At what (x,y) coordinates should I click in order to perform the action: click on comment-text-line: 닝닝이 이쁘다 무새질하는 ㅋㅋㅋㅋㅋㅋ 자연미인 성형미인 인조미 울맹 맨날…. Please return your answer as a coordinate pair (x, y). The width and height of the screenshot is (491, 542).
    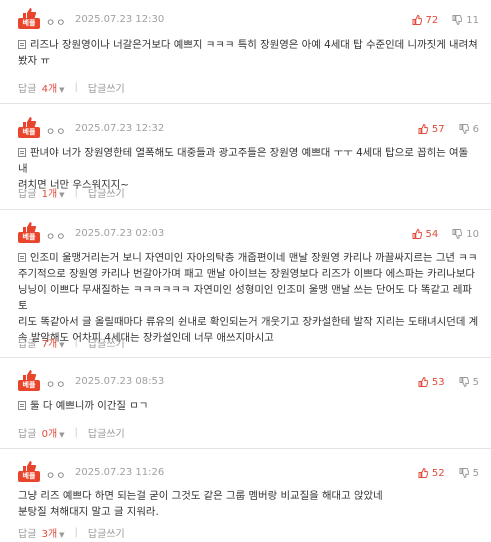
    Looking at the image, I should click on (245, 298).